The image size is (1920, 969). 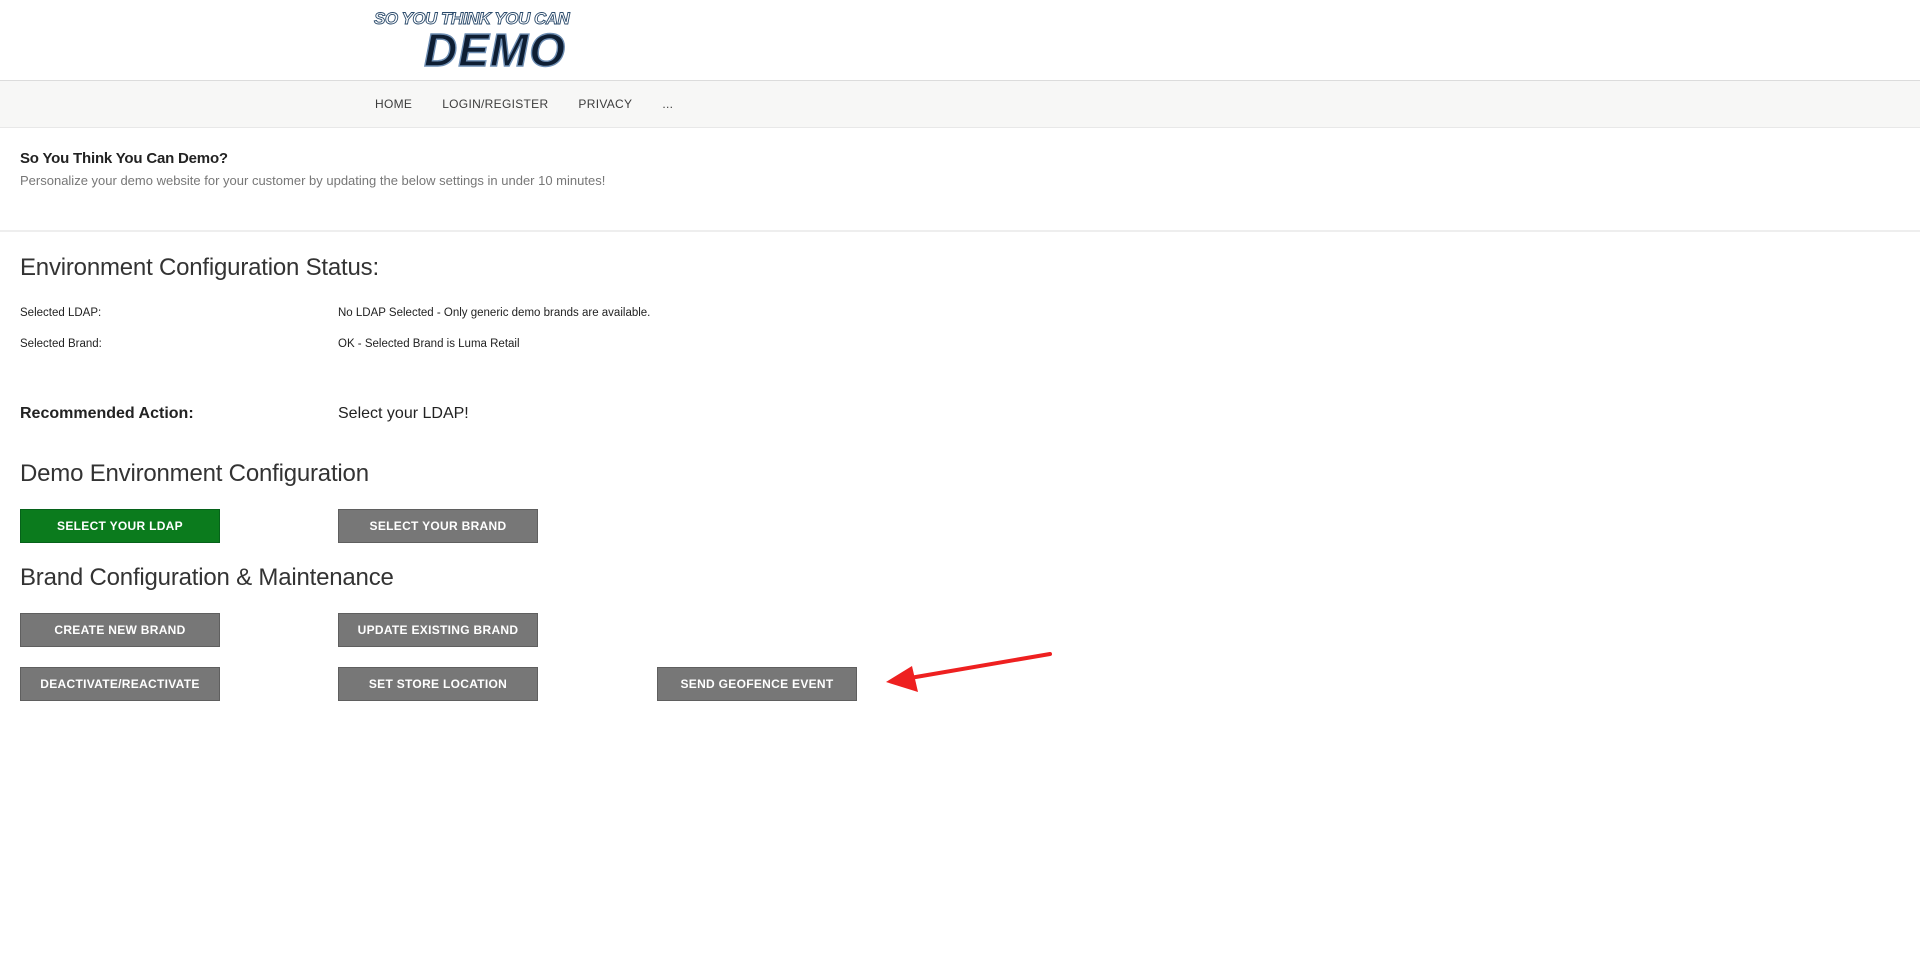 I want to click on nav-login-register: LOGIN/REGISTER, so click(x=495, y=104).